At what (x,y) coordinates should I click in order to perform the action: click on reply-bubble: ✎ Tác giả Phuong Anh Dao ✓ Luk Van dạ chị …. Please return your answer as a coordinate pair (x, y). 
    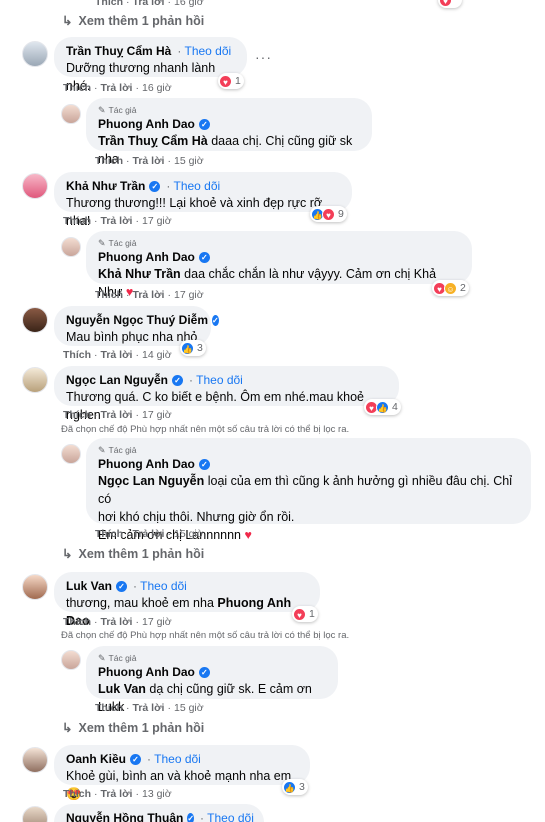
    Looking at the image, I should click on (212, 680).